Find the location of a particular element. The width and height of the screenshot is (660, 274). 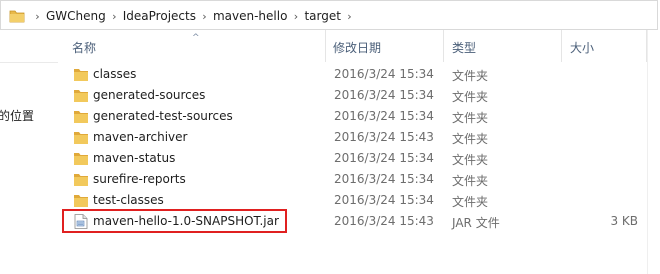

pane-divider is located at coordinates (29, 62).